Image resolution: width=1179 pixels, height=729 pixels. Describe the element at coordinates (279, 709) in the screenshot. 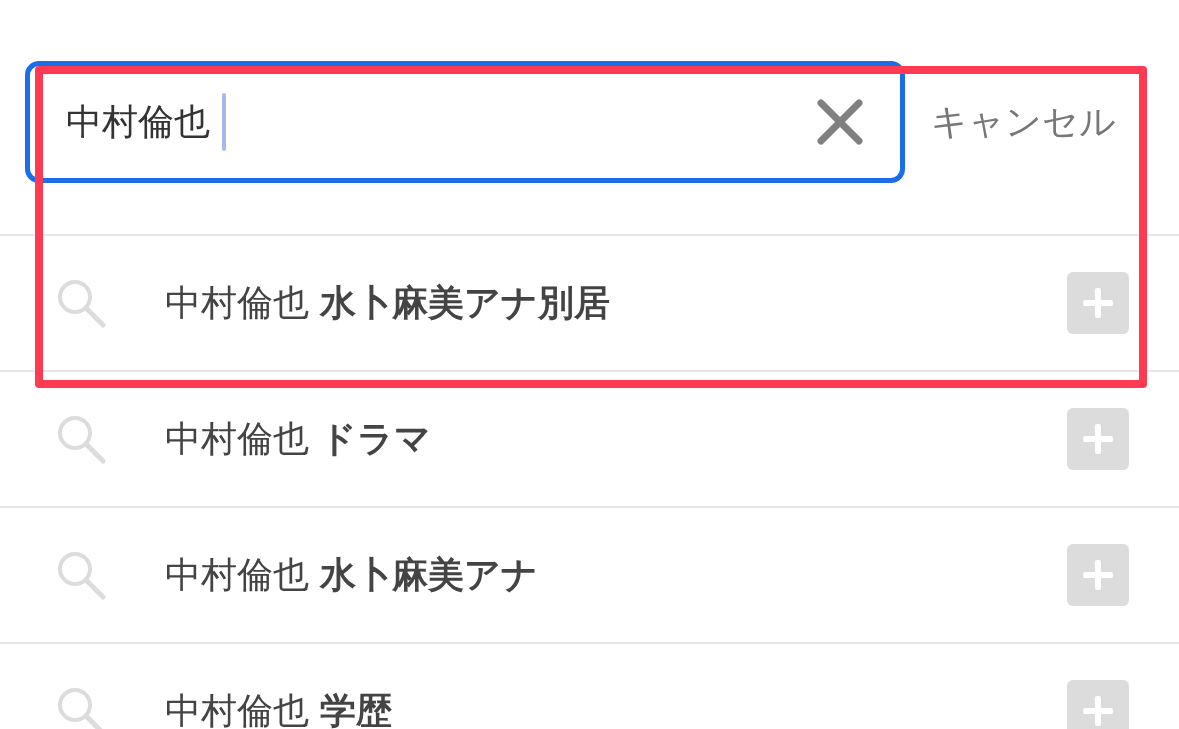

I see `suggestion-text: 中村倫也 学歴` at that location.